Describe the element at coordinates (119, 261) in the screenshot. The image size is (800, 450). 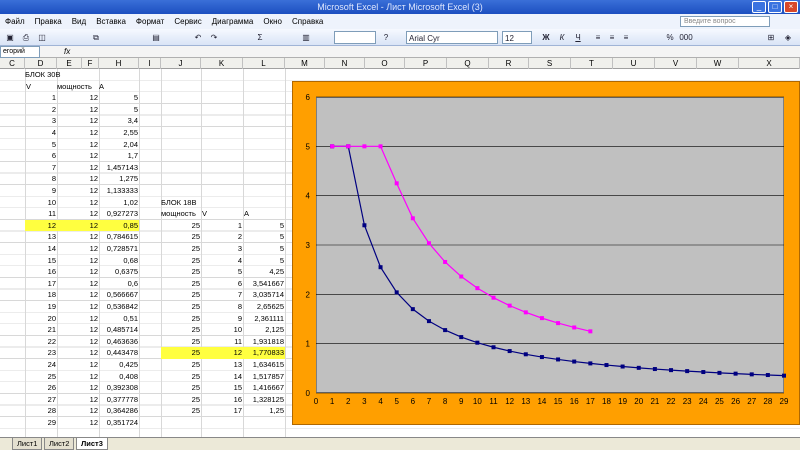
I see `table-cell: 0,68` at that location.